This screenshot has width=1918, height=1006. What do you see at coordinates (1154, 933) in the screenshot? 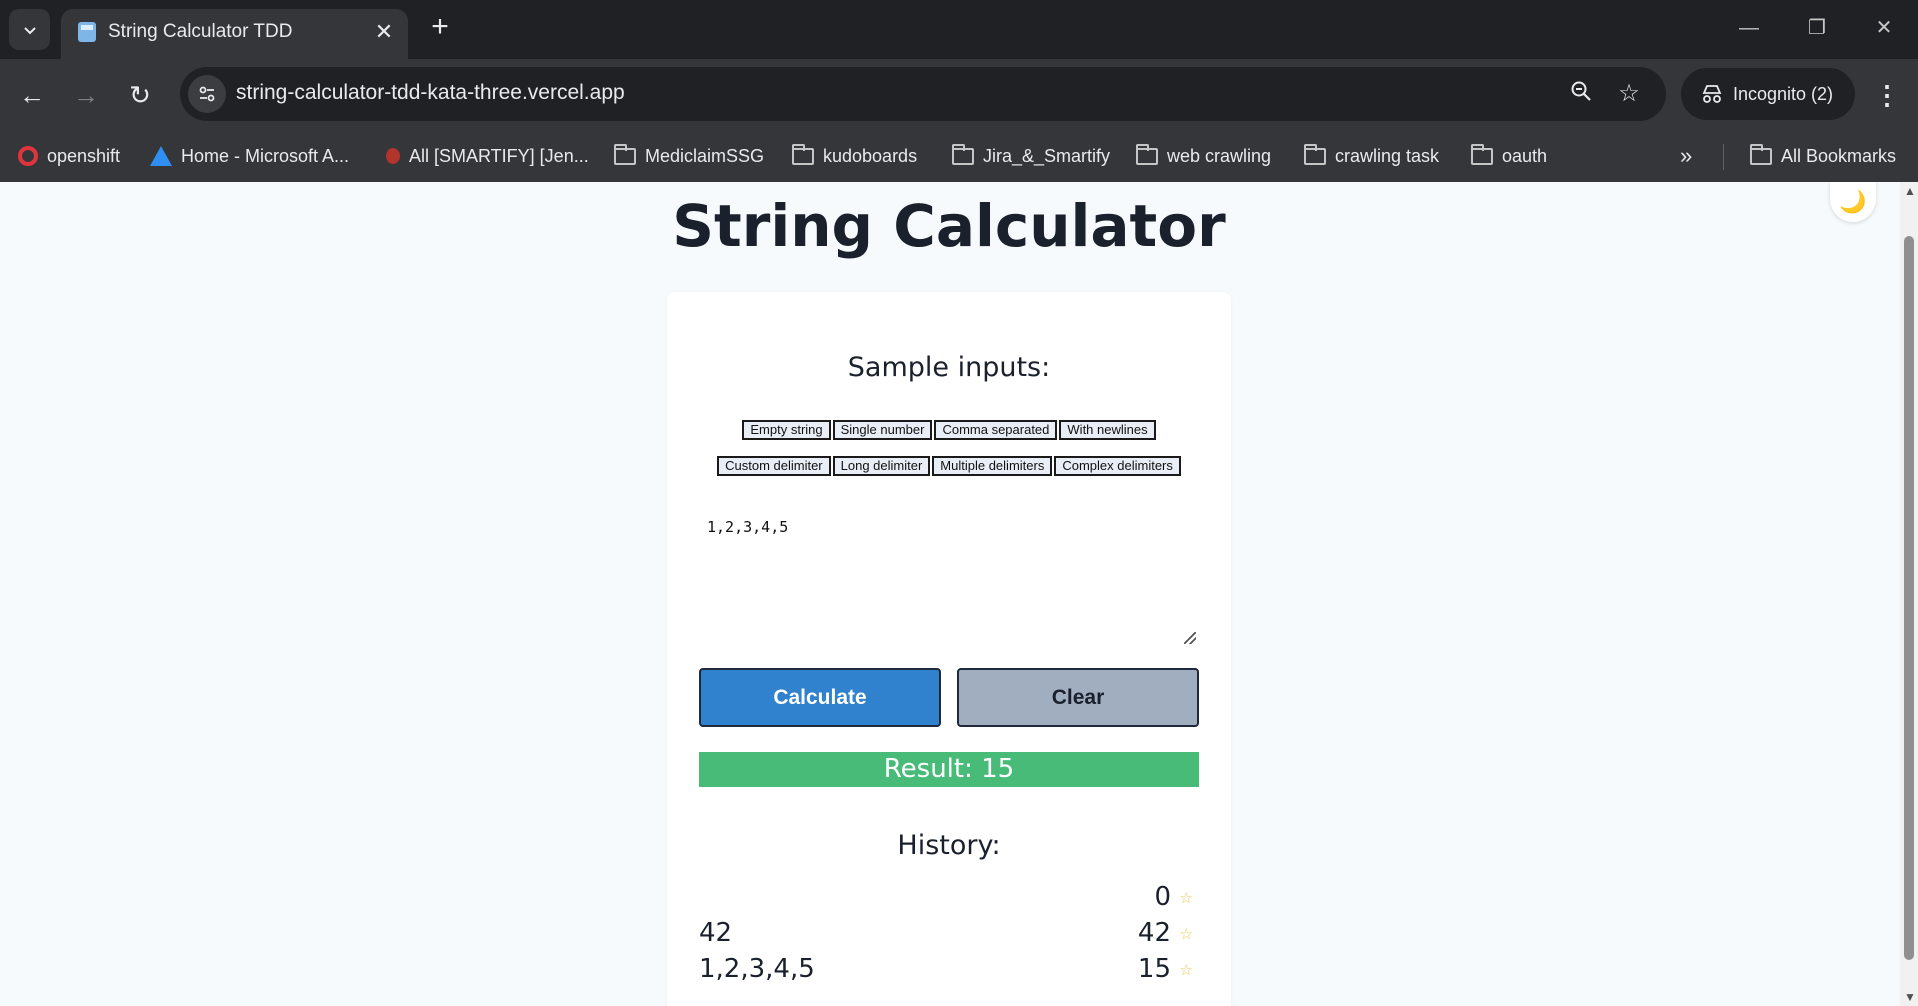
I see `history-result: 42` at bounding box center [1154, 933].